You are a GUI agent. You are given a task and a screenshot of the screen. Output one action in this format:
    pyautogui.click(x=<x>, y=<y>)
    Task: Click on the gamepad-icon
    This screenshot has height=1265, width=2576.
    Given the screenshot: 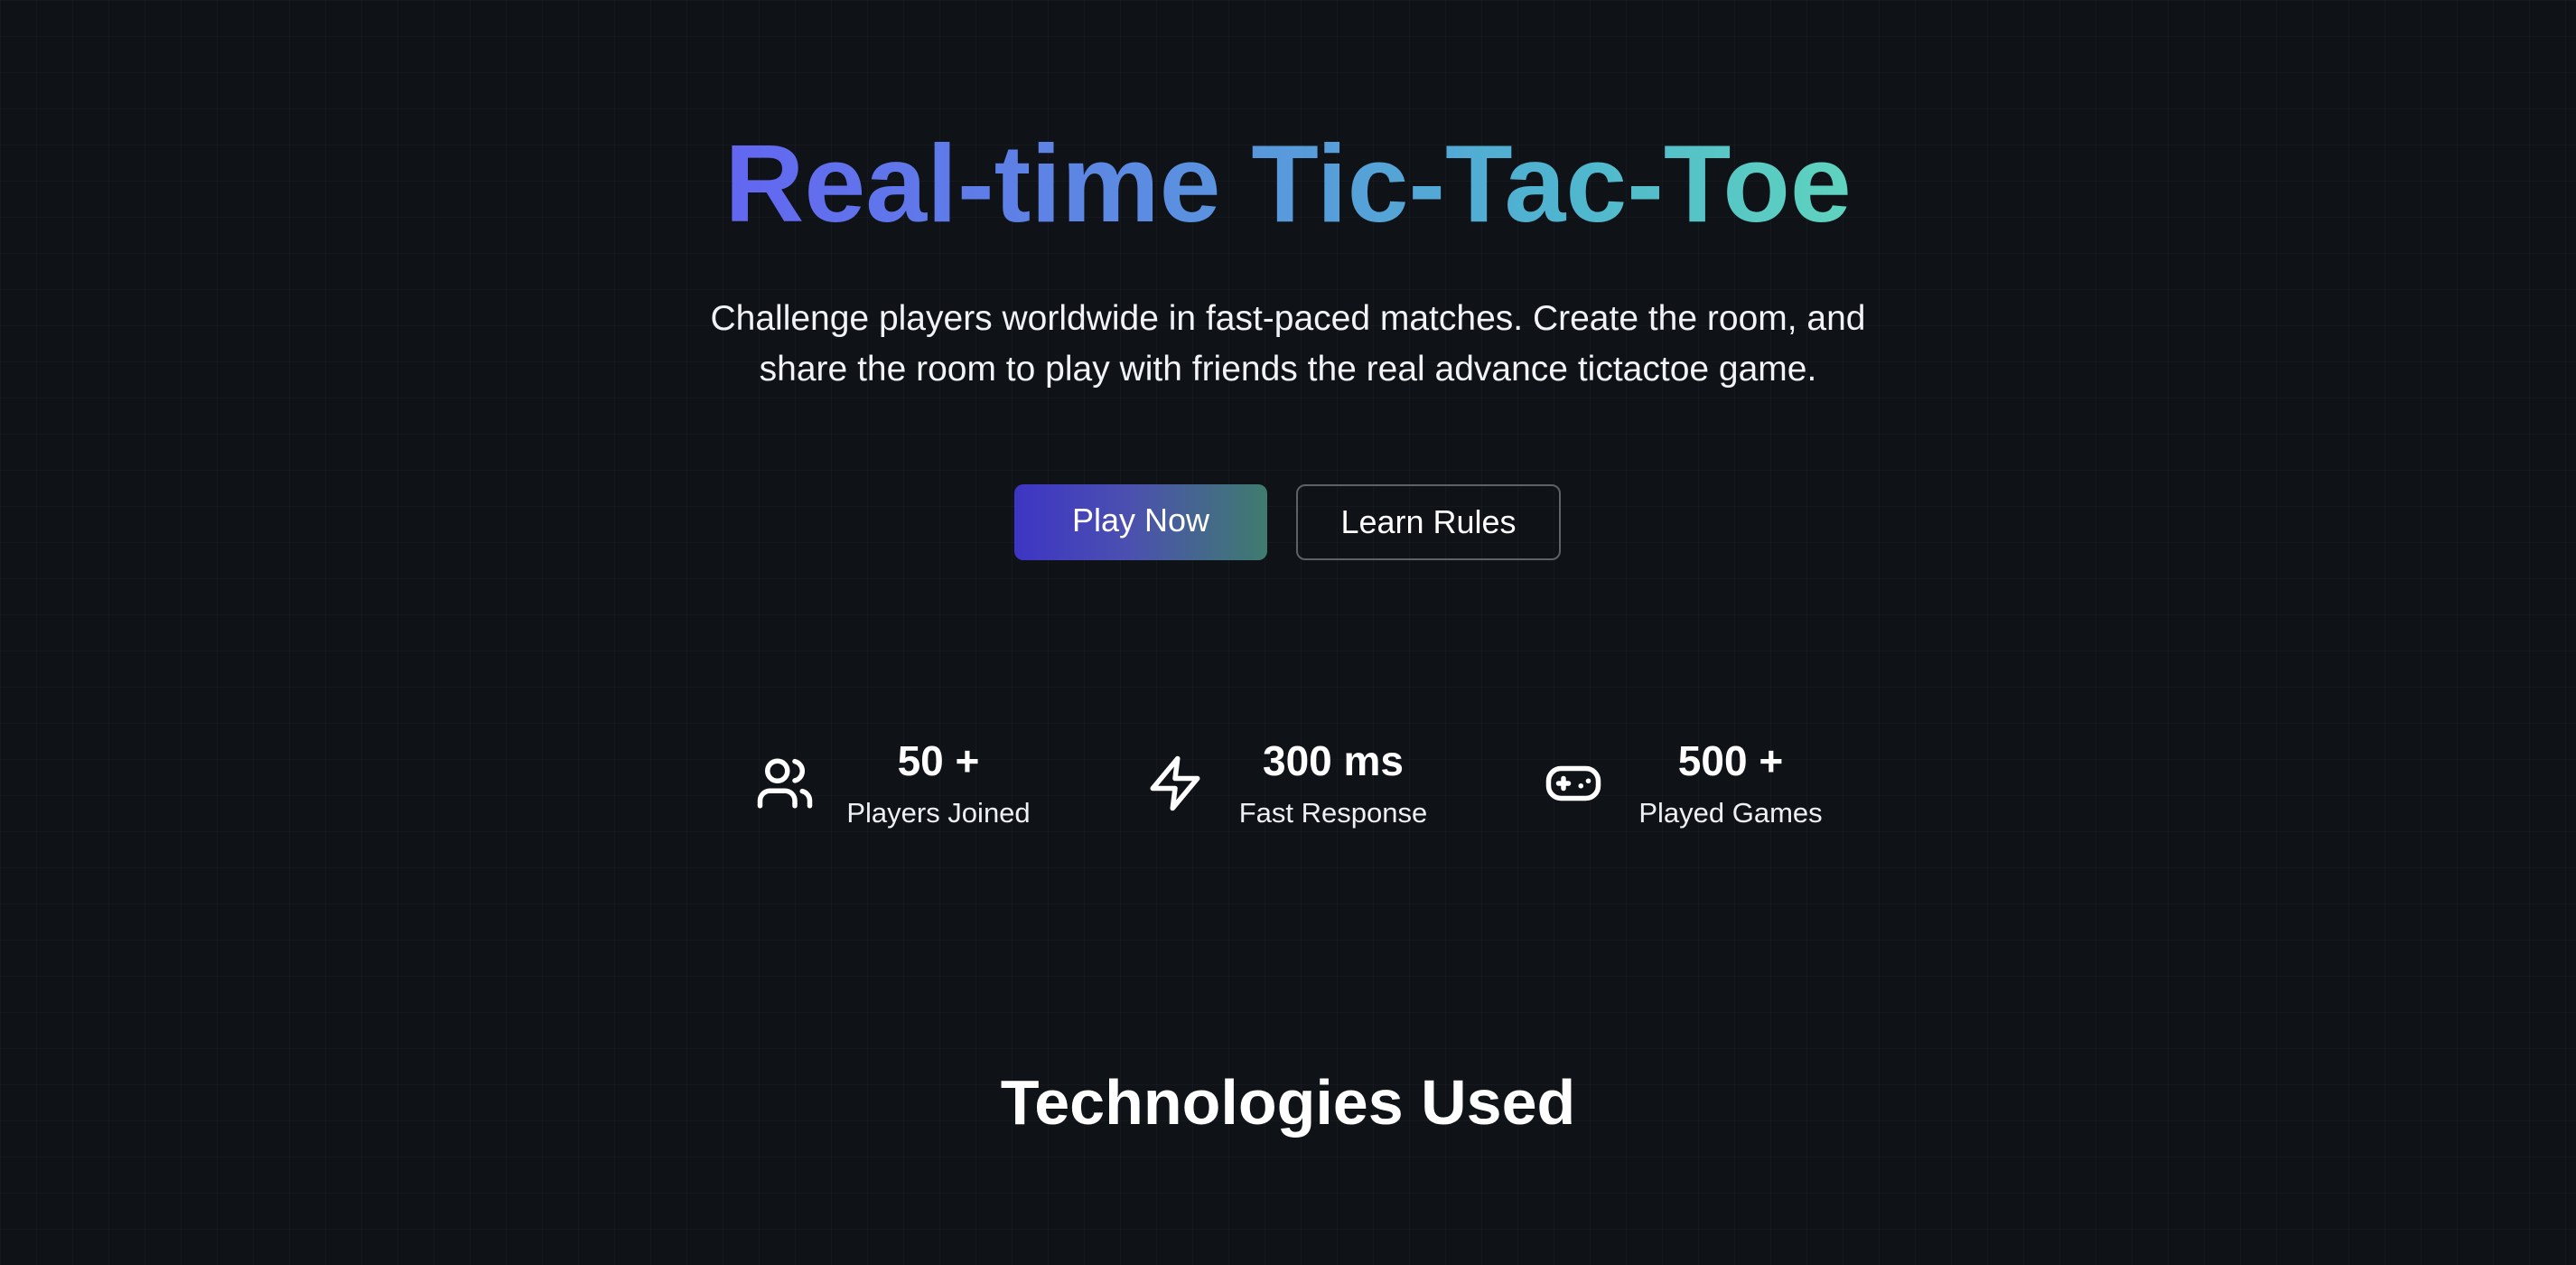 What is the action you would take?
    pyautogui.click(x=1573, y=783)
    